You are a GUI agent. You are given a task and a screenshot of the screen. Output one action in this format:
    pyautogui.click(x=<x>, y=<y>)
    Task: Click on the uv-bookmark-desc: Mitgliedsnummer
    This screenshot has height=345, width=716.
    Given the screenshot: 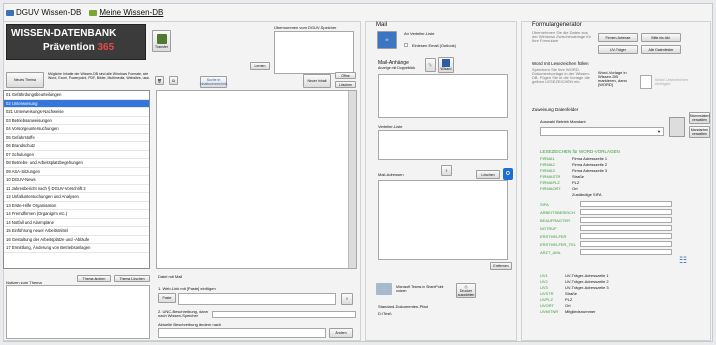 What is the action you would take?
    pyautogui.click(x=580, y=311)
    